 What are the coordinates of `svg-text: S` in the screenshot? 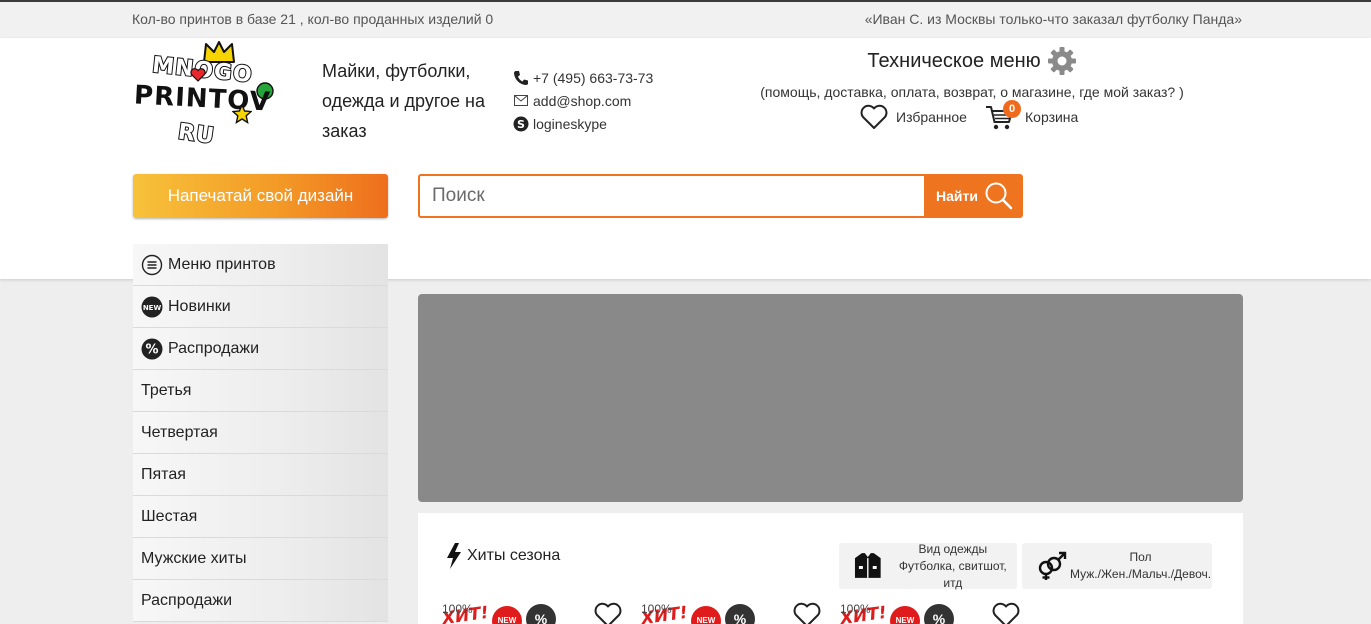 It's located at (521, 124).